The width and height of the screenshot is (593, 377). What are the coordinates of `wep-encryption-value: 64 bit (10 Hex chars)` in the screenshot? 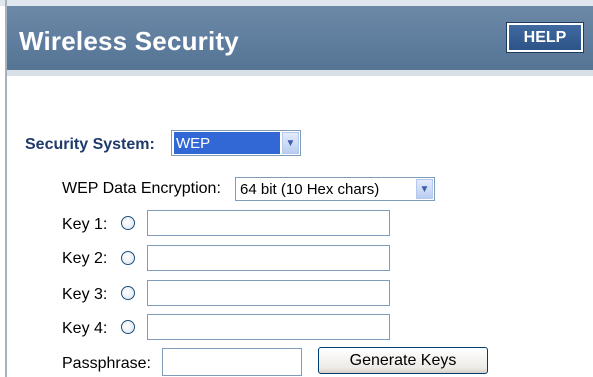 It's located at (310, 189).